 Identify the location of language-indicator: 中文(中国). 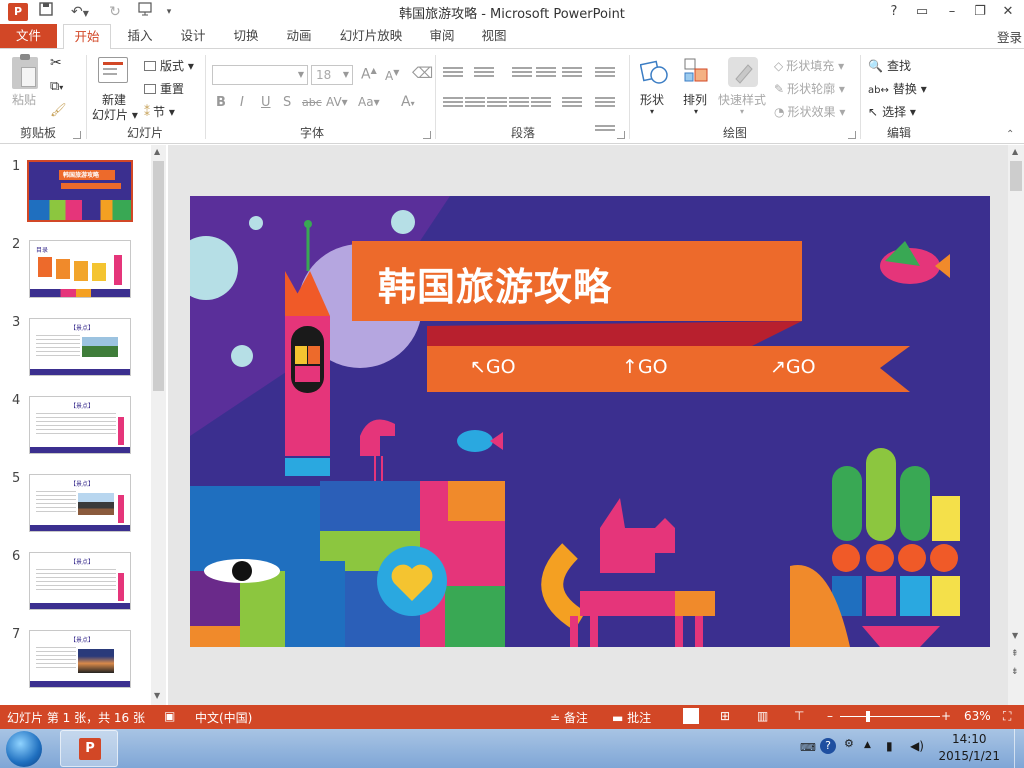
(223, 717).